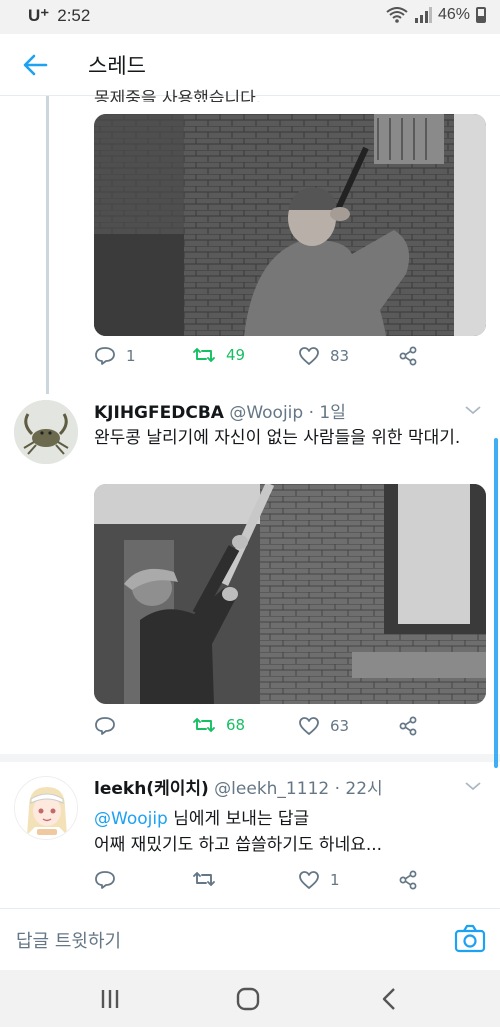 The width and height of the screenshot is (500, 1027). Describe the element at coordinates (298, 789) in the screenshot. I see `handle-and-time: @leekh_1112 · 22시` at that location.